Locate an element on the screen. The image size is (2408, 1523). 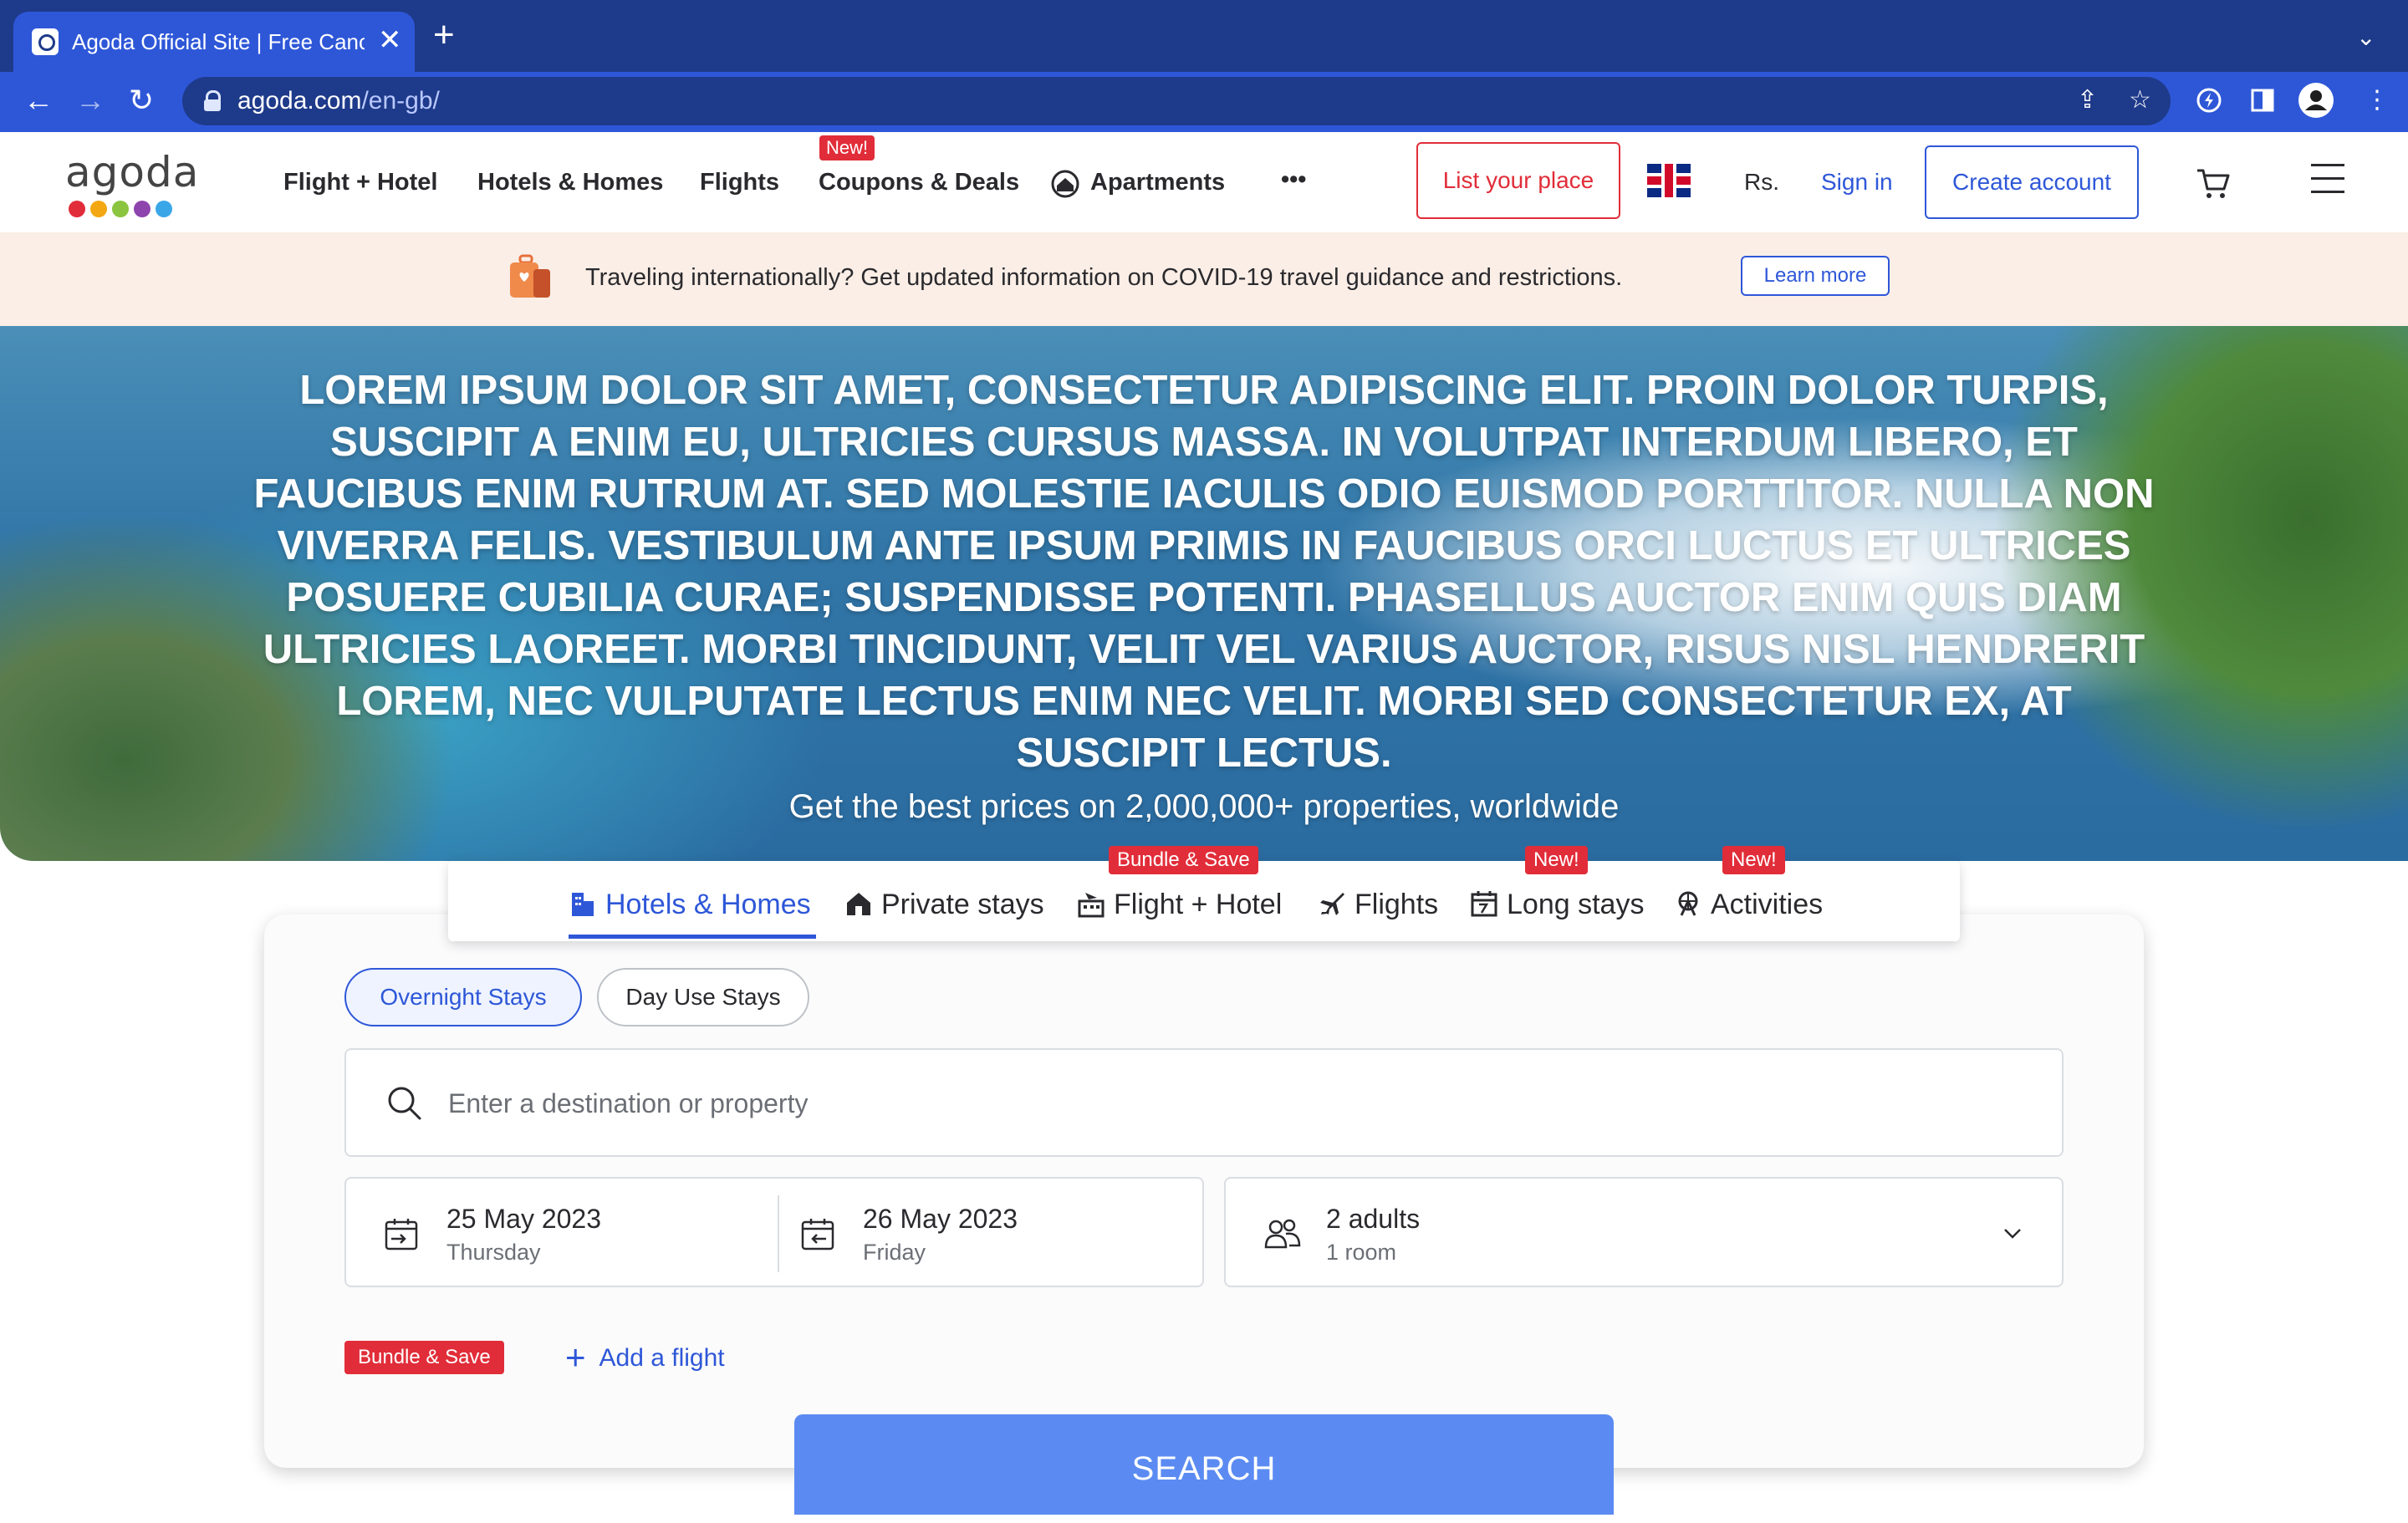
check-in-day: Thursday is located at coordinates (494, 1252).